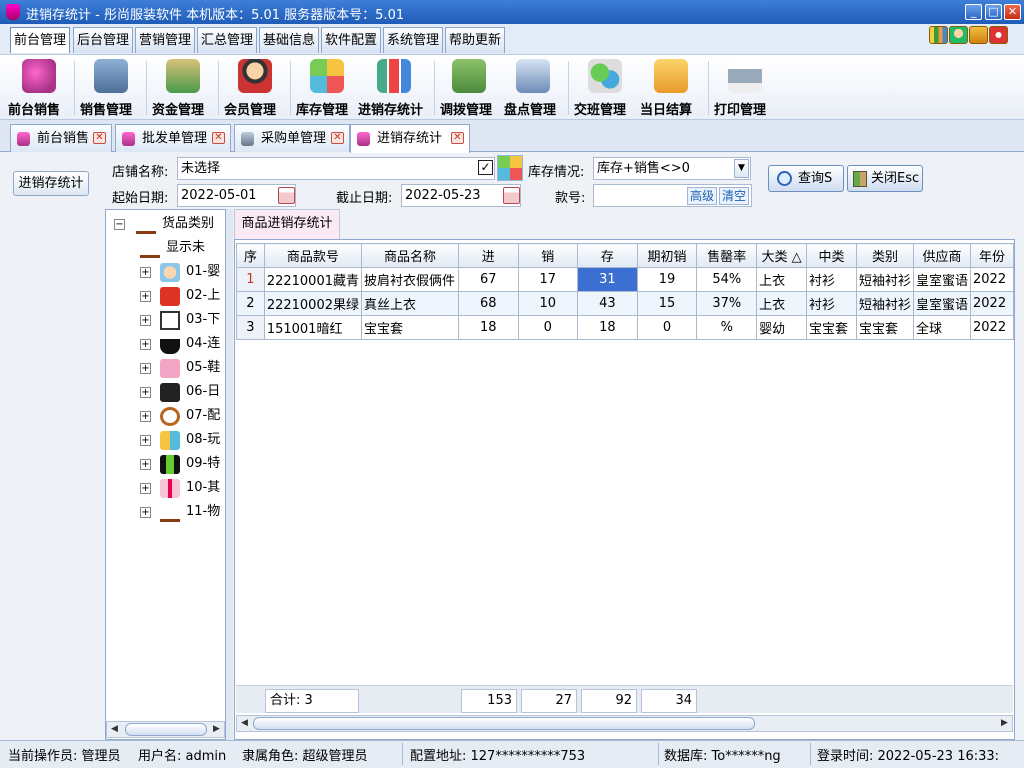 Image resolution: width=1024 pixels, height=768 pixels. I want to click on grid-horizontal-scrollbar: ◀ ▶, so click(624, 723).